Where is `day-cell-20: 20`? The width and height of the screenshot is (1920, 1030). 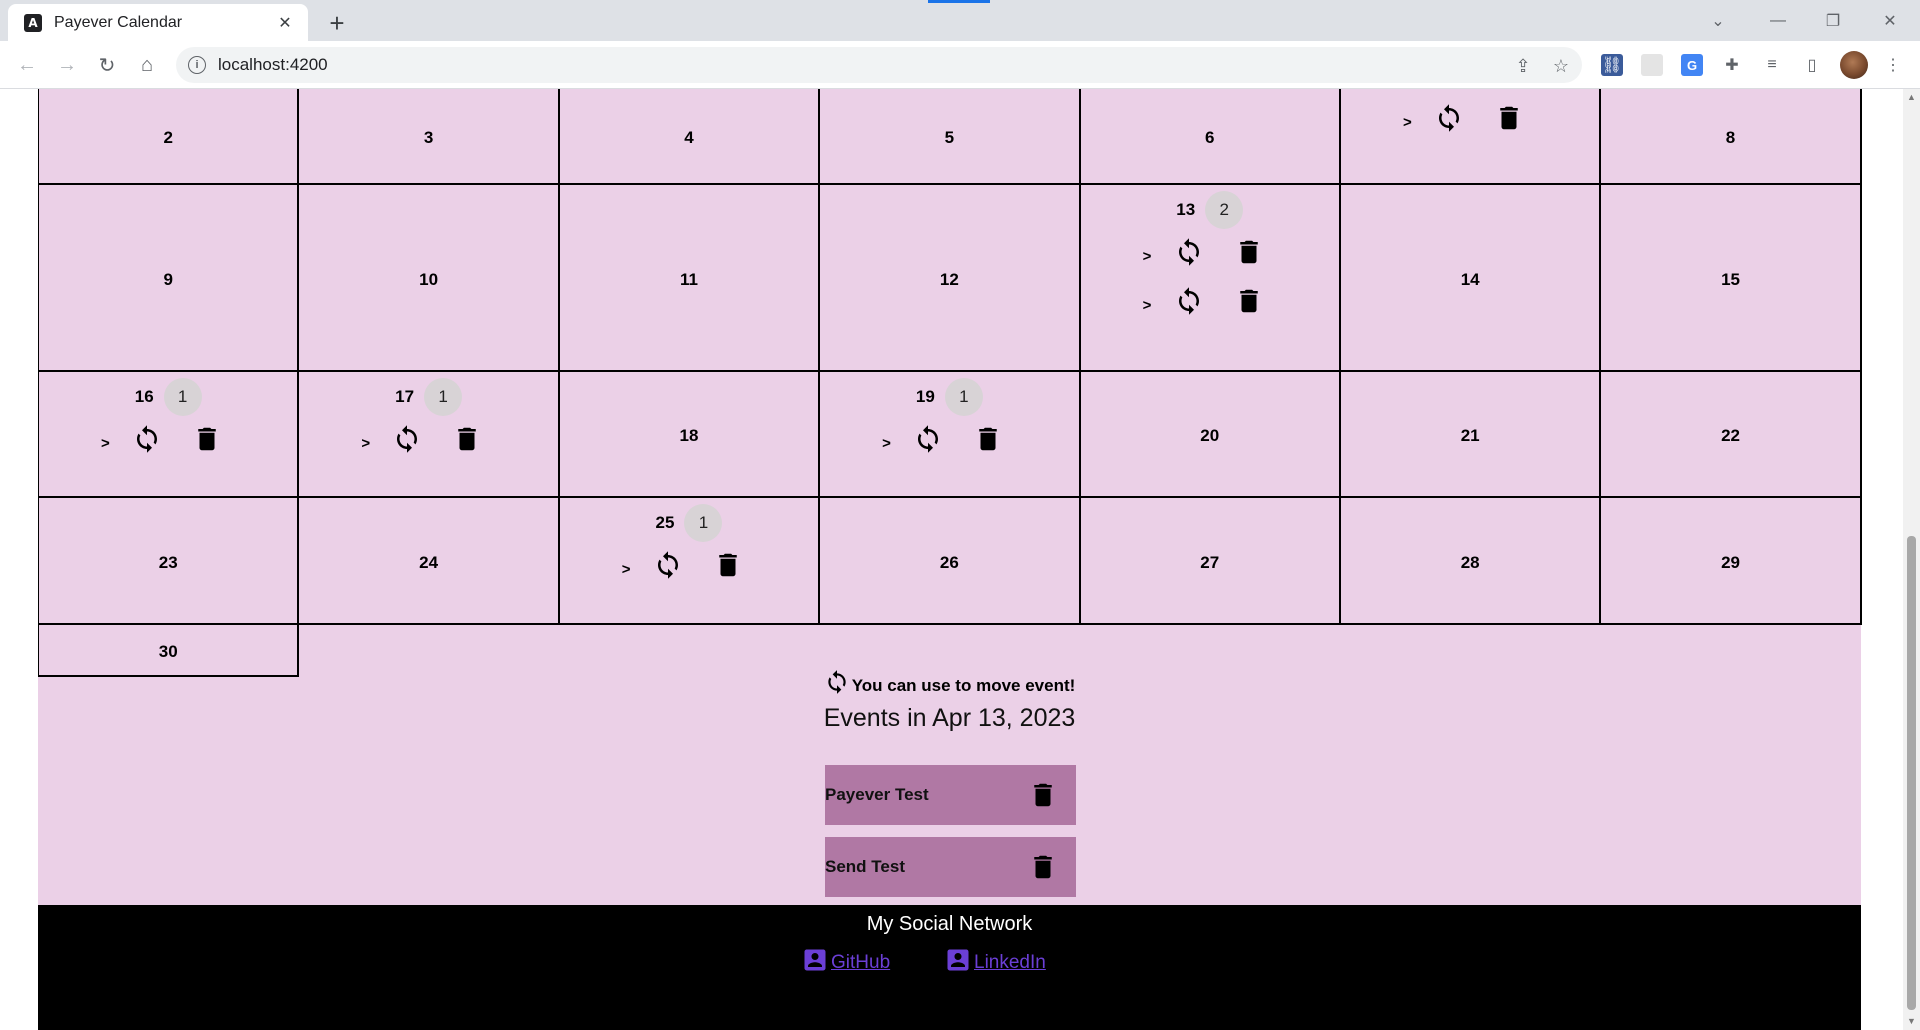
day-cell-20: 20 is located at coordinates (1210, 435).